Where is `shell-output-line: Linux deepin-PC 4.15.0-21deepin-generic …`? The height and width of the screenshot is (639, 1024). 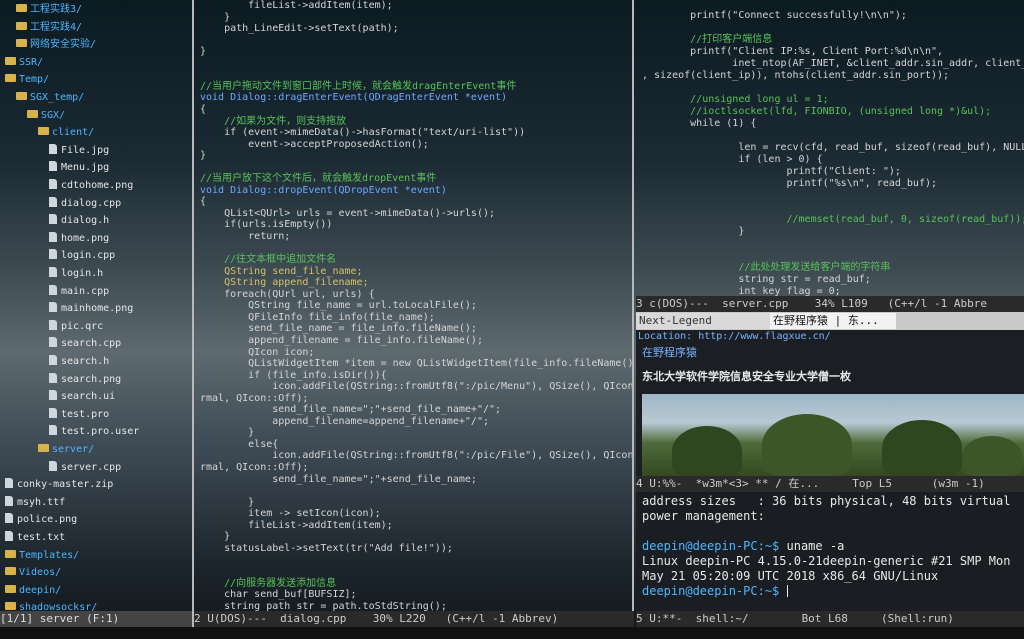 shell-output-line: Linux deepin-PC 4.15.0-21deepin-generic … is located at coordinates (826, 561).